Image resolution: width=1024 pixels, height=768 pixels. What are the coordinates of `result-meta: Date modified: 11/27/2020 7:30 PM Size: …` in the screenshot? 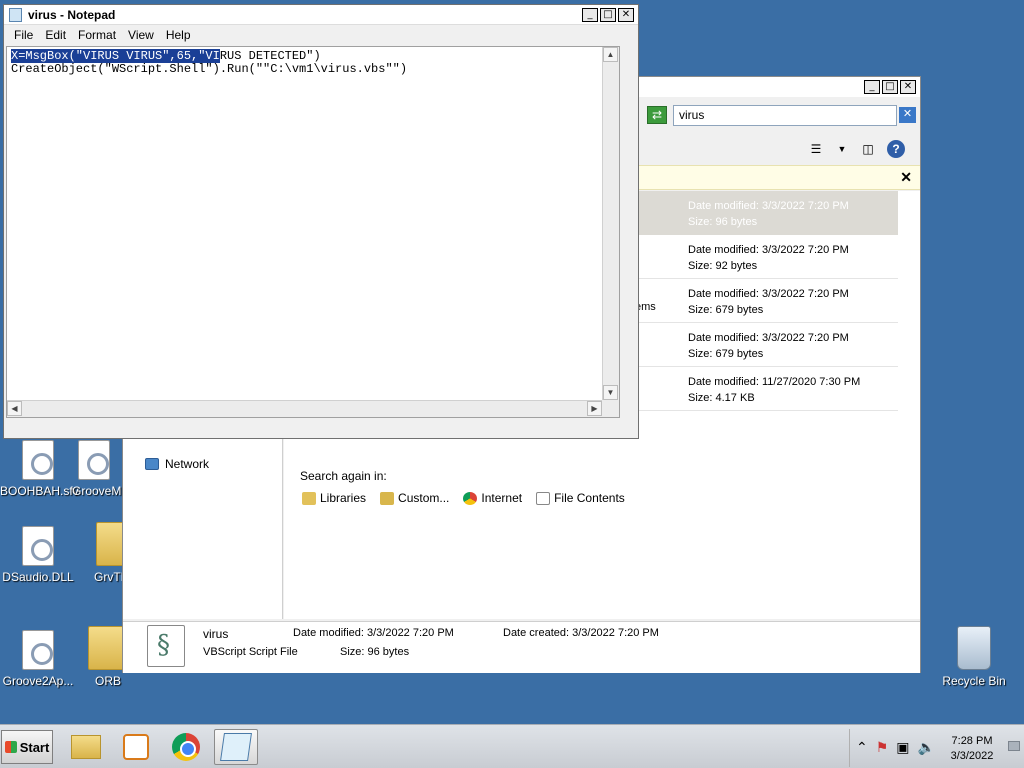 It's located at (774, 390).